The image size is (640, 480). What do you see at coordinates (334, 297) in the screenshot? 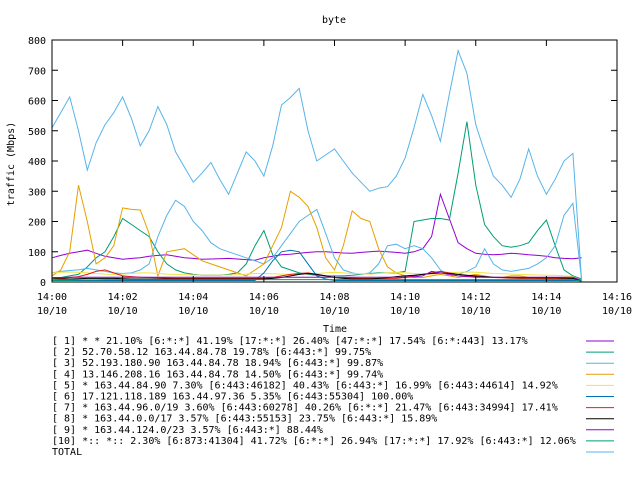
I see `x-tick-label-time: 14:08` at bounding box center [334, 297].